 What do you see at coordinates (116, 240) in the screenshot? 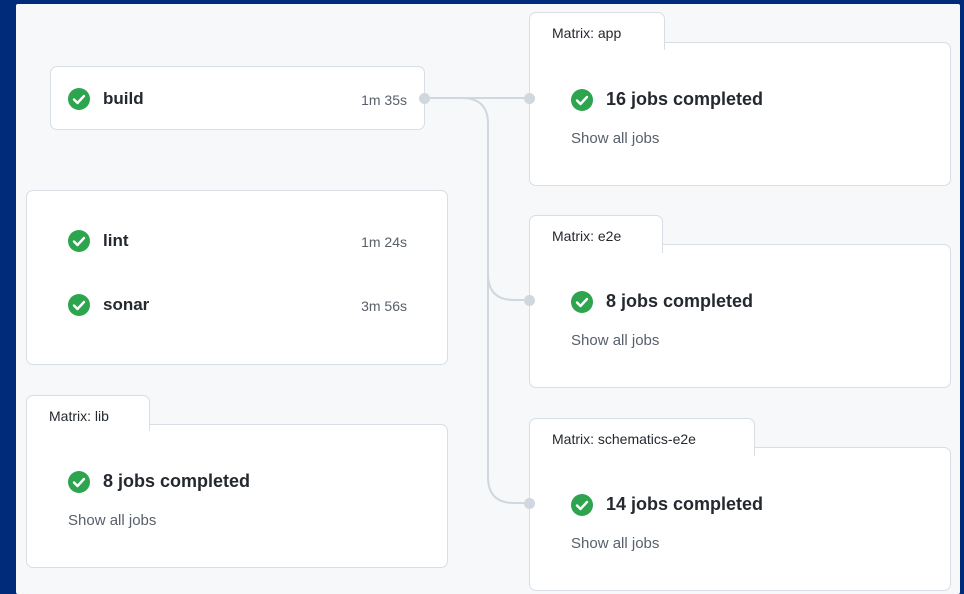
I see `job-name: lint` at bounding box center [116, 240].